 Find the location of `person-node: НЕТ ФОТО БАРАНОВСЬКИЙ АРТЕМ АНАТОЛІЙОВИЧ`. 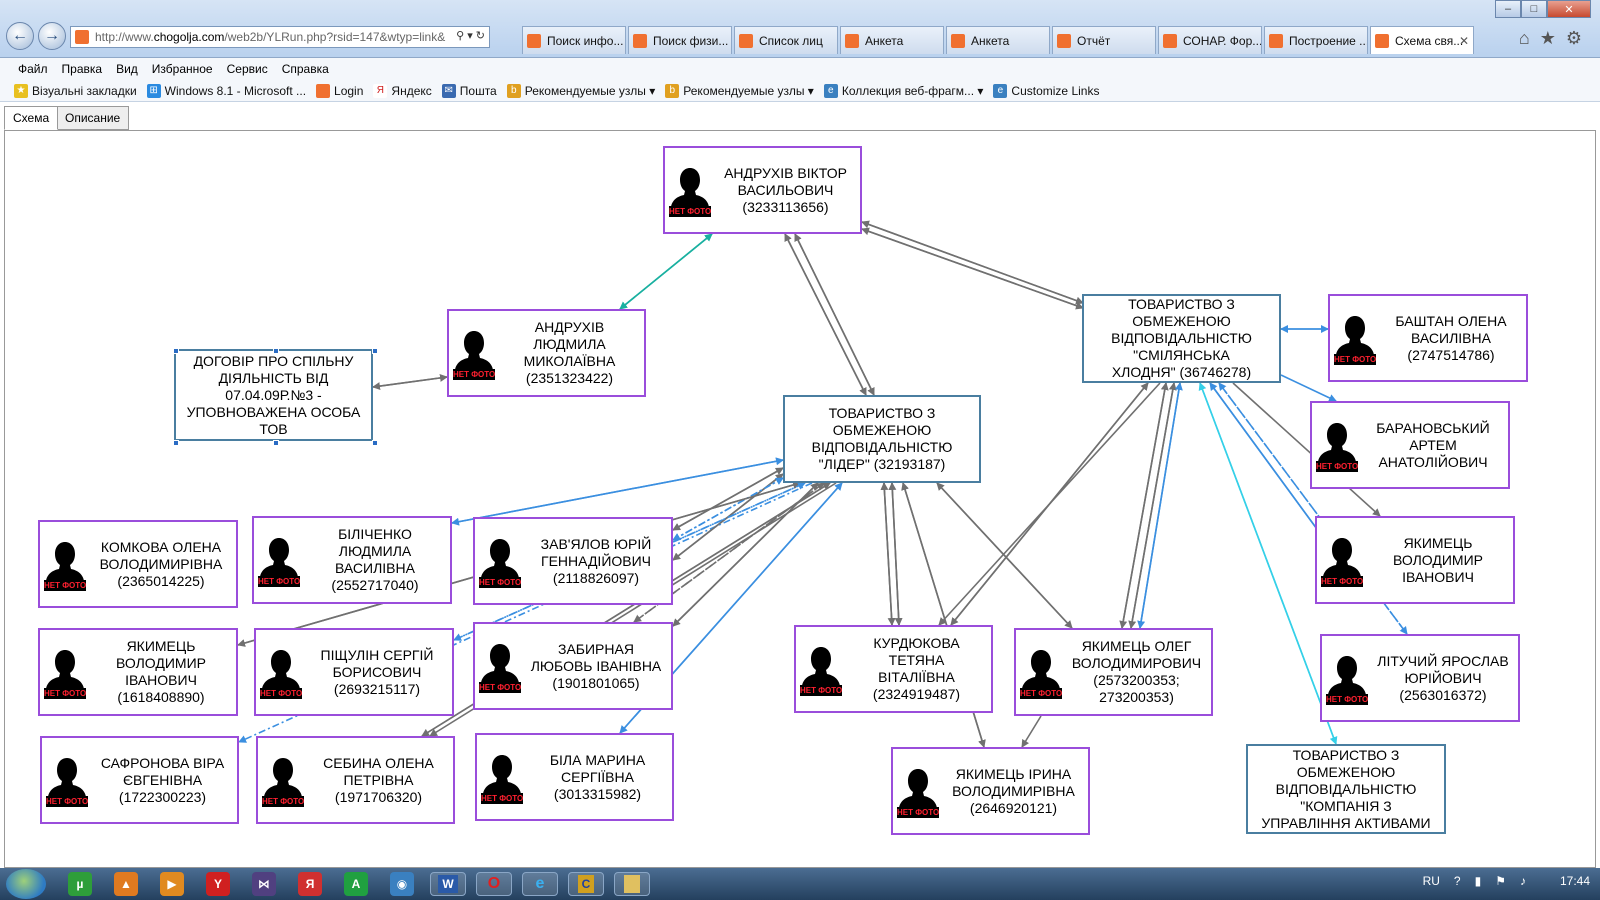

person-node: НЕТ ФОТО БАРАНОВСЬКИЙ АРТЕМ АНАТОЛІЙОВИЧ is located at coordinates (1410, 445).